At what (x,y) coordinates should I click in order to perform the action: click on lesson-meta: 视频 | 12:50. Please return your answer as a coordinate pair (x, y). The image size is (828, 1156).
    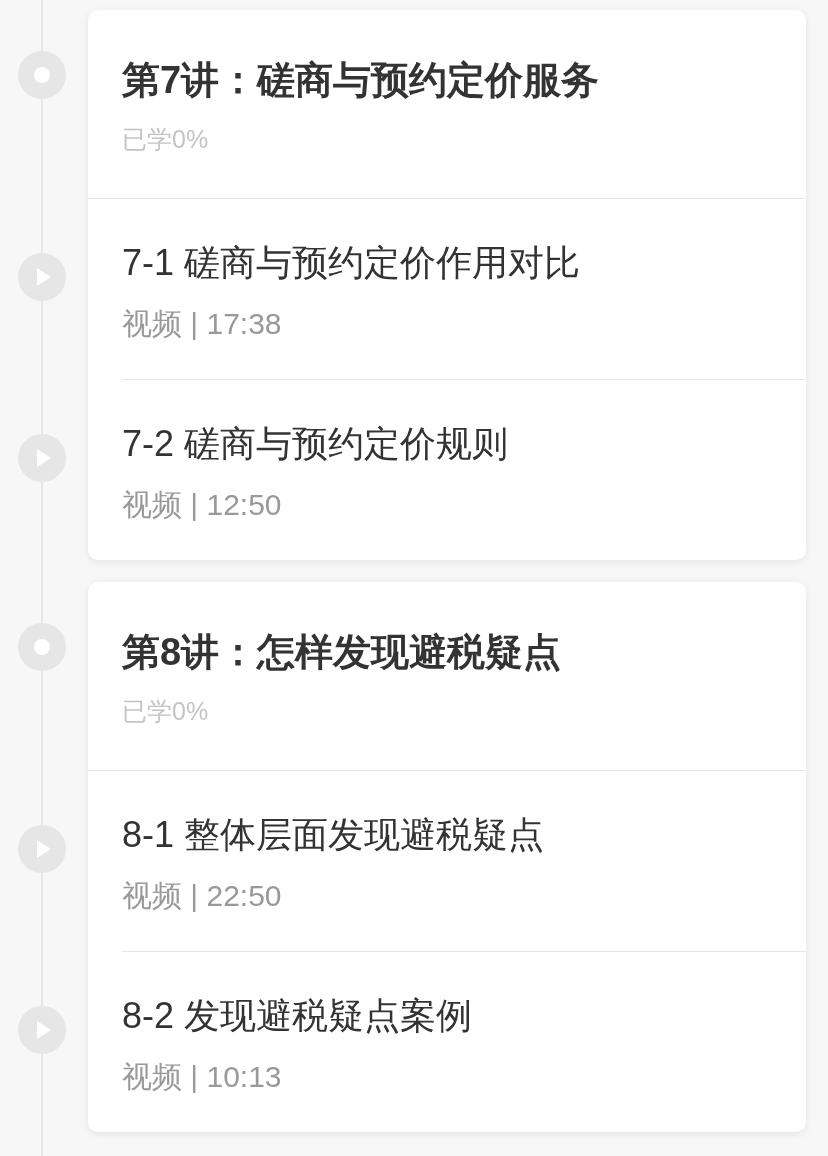
    Looking at the image, I should click on (202, 505).